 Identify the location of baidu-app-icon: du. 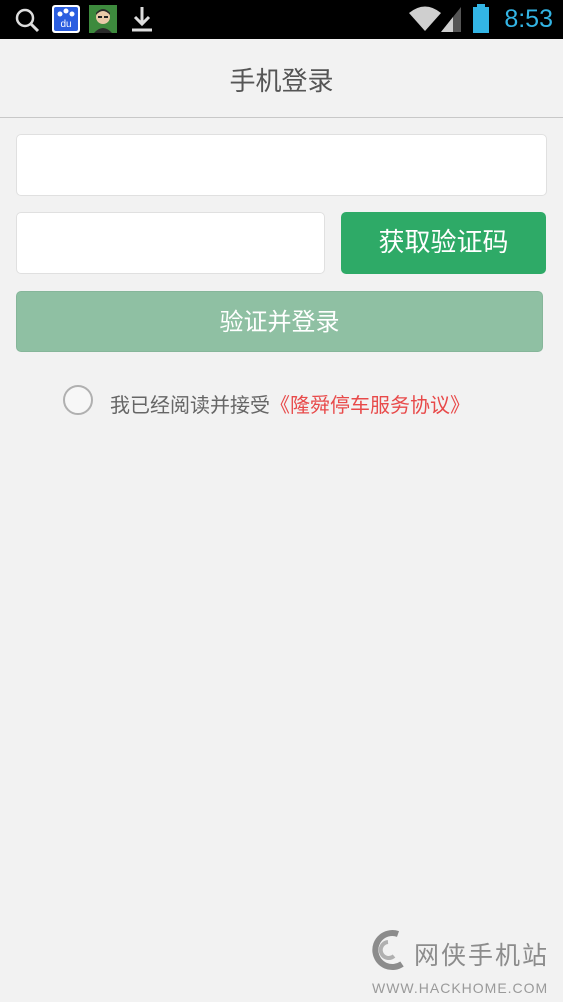
(66, 21).